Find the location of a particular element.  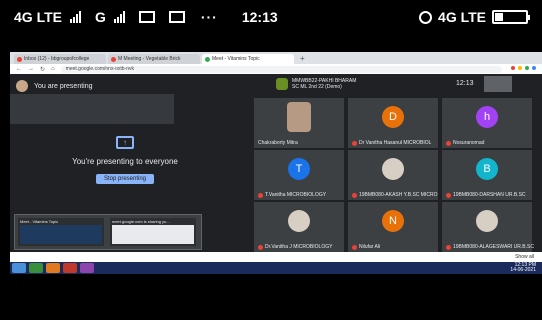

share-window-thumb: Meet - Vitamins Topic is located at coordinates (61, 232).